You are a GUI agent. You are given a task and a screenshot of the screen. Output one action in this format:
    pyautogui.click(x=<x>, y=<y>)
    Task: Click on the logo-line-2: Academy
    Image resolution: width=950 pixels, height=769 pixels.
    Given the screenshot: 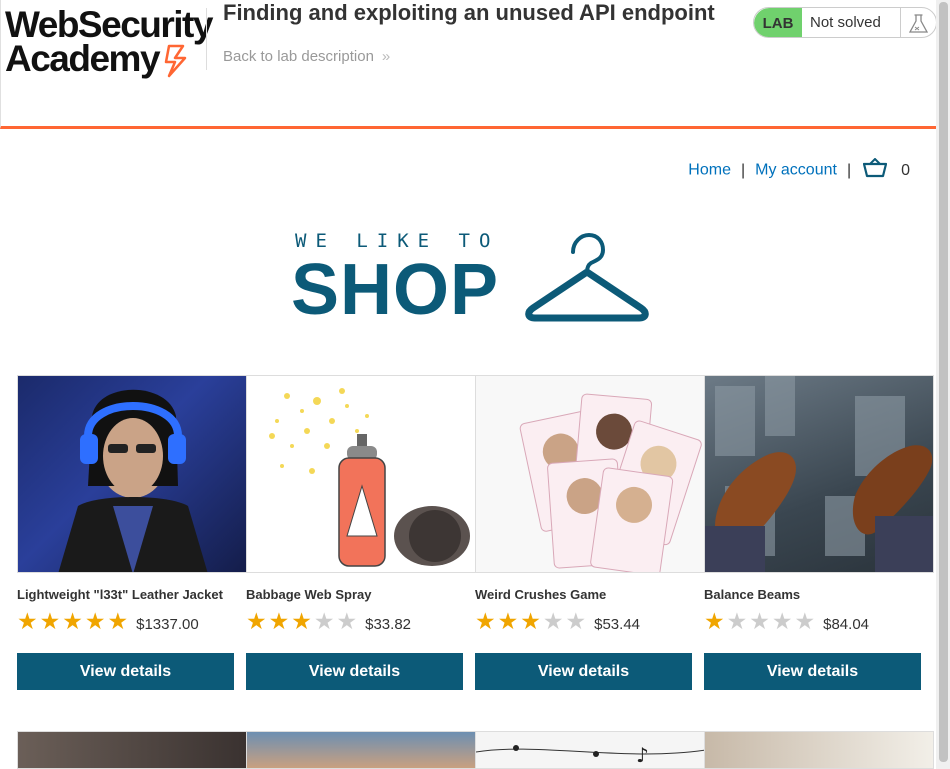 What is the action you would take?
    pyautogui.click(x=83, y=58)
    